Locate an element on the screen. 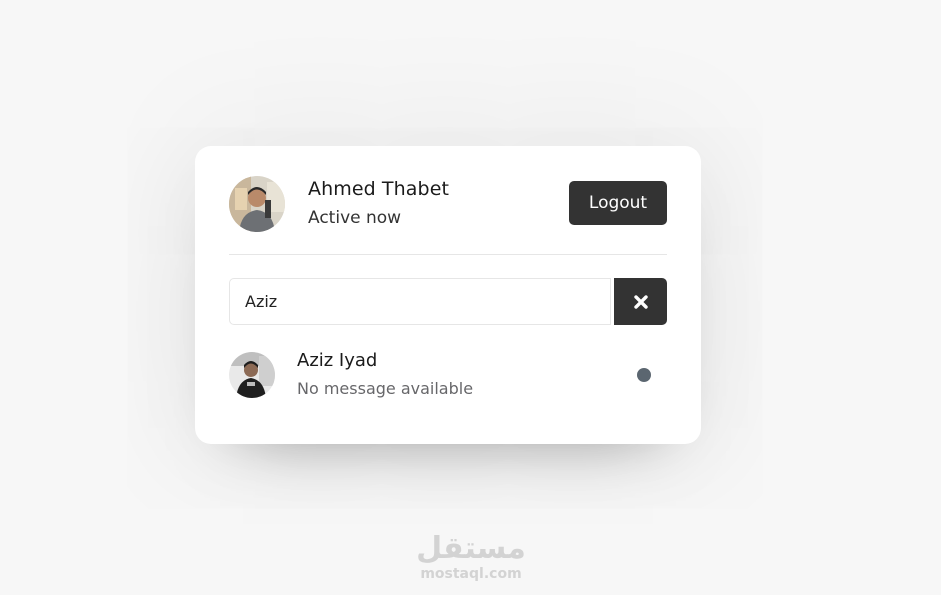  close-icon is located at coordinates (640, 301).